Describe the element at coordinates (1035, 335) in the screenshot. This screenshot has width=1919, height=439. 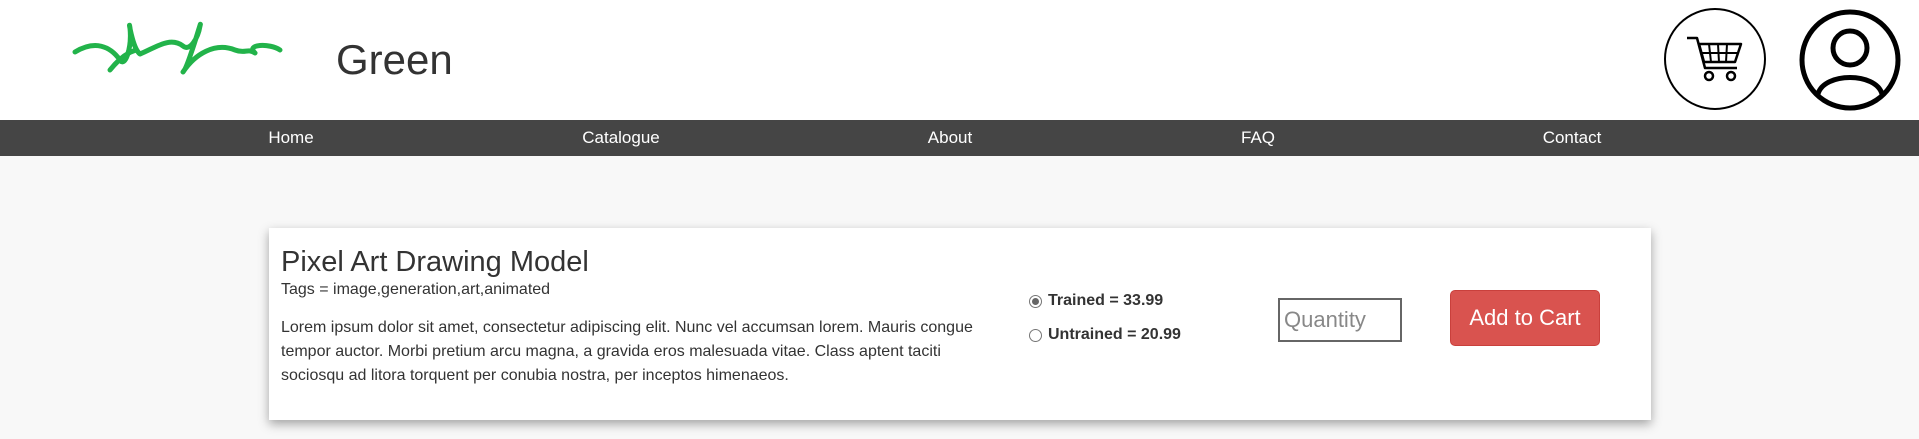
I see `untrained-radio` at that location.